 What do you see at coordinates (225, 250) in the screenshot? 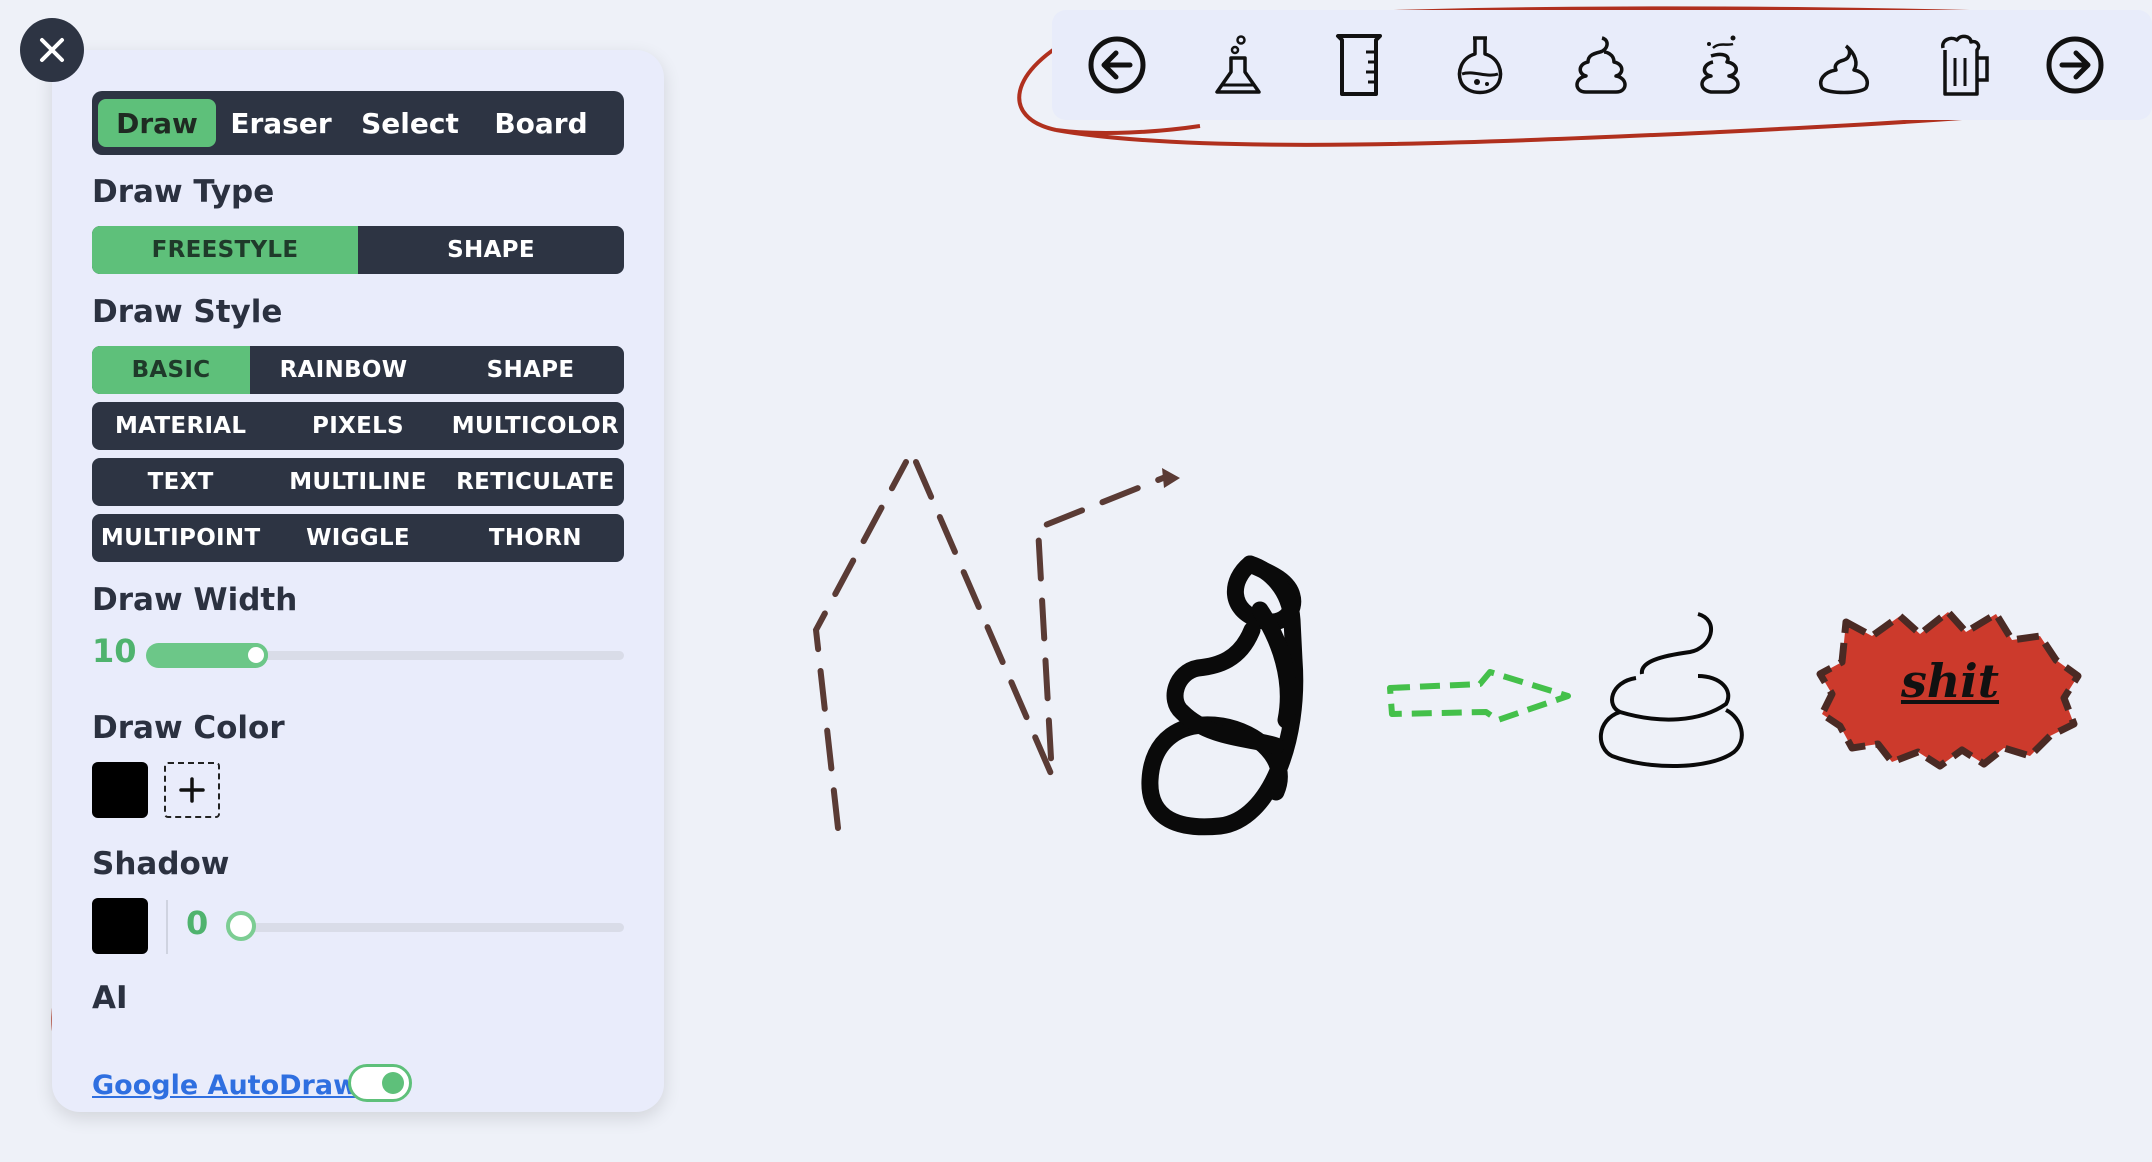
I see `draw-type-freestyle: FREESTYLE` at bounding box center [225, 250].